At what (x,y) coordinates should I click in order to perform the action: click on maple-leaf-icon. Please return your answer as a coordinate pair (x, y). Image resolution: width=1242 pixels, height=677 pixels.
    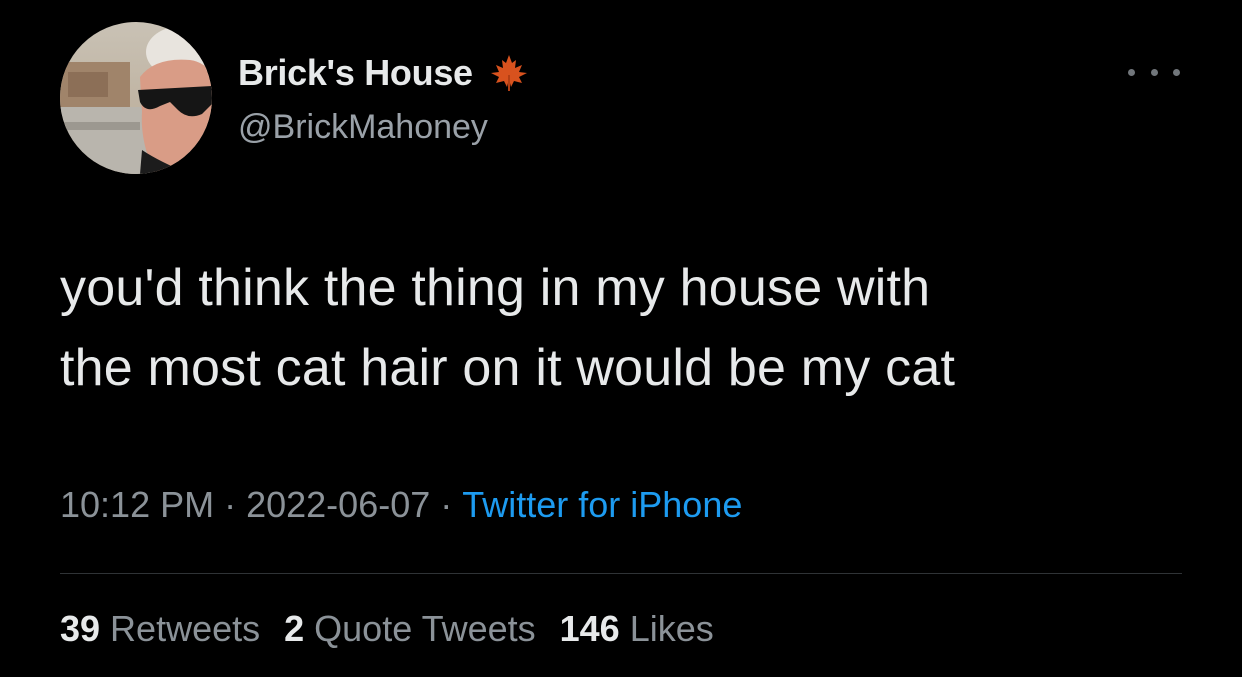
    Looking at the image, I should click on (509, 73).